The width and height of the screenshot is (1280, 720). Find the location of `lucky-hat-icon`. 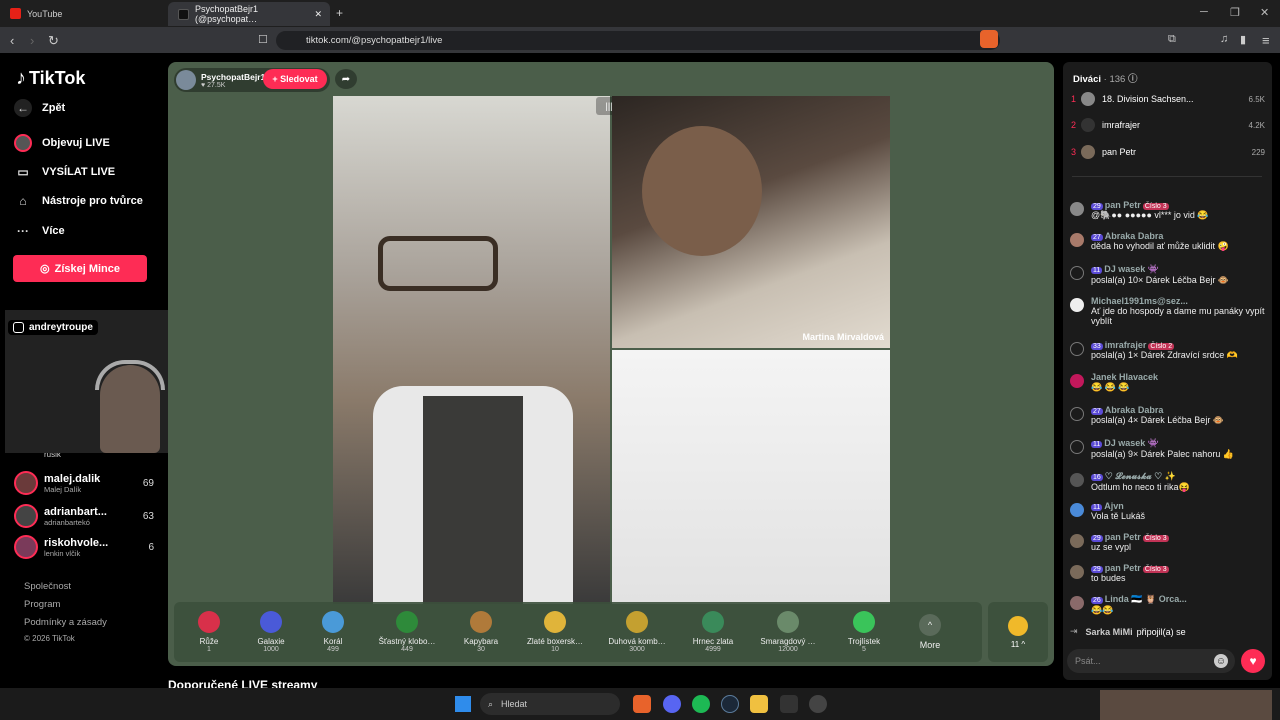

lucky-hat-icon is located at coordinates (407, 622).